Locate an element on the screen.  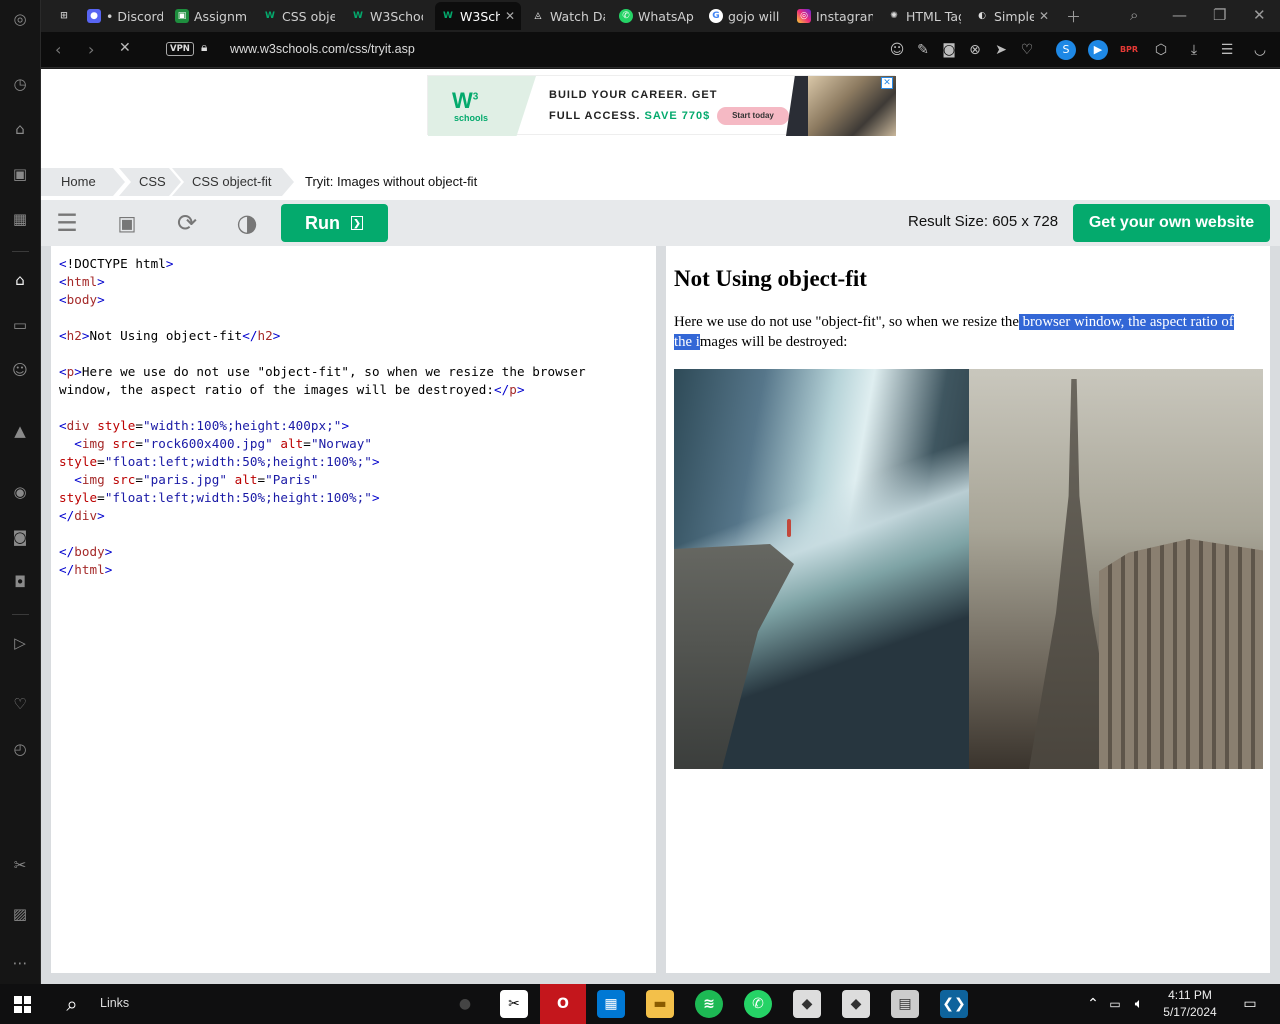
taskbar-search-label: Links is located at coordinates (114, 1003).